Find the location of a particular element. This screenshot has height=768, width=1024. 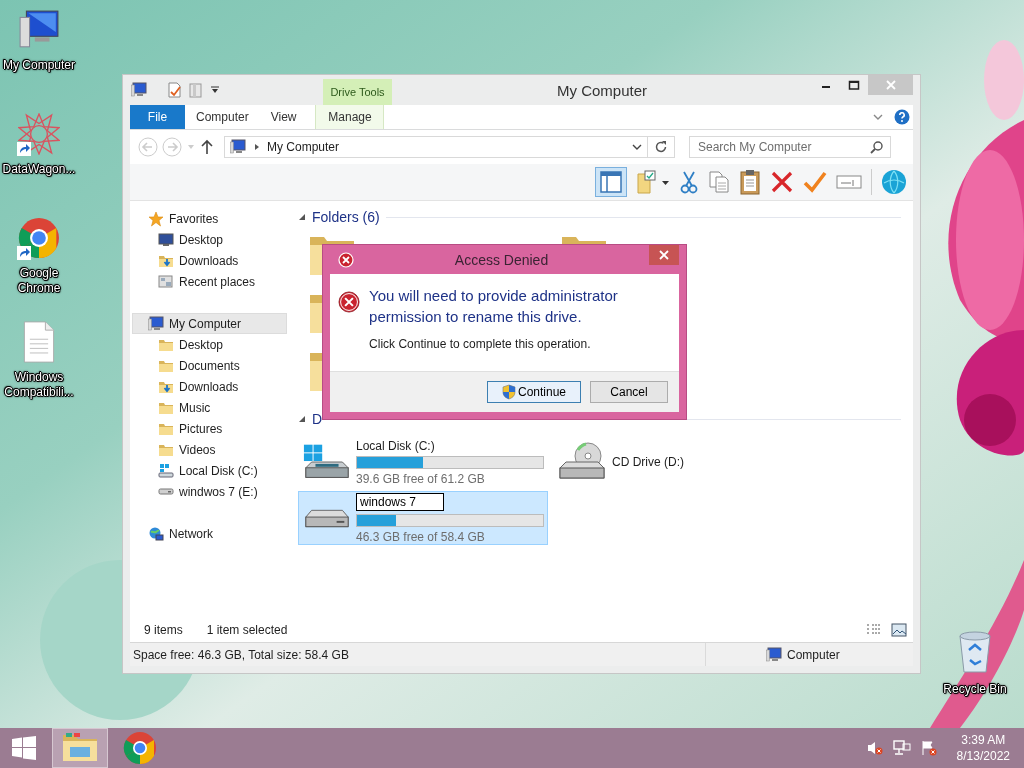

clock-date: 8/13/2022 is located at coordinates (983, 756).